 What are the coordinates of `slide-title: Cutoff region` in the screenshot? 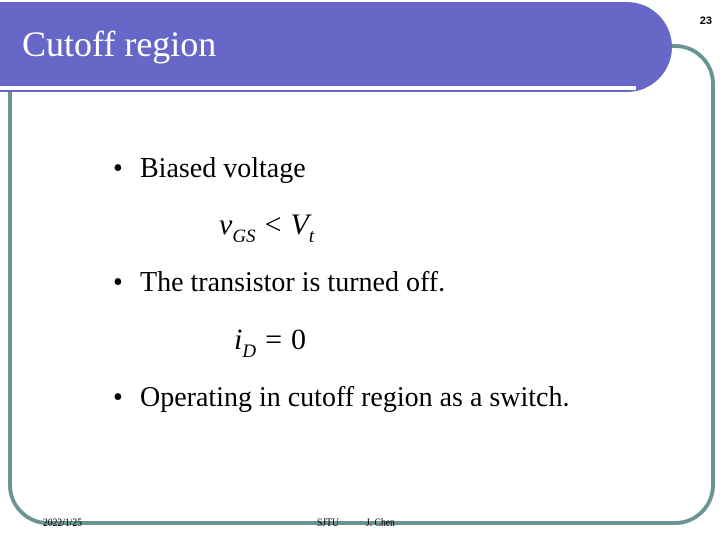 It's located at (119, 44).